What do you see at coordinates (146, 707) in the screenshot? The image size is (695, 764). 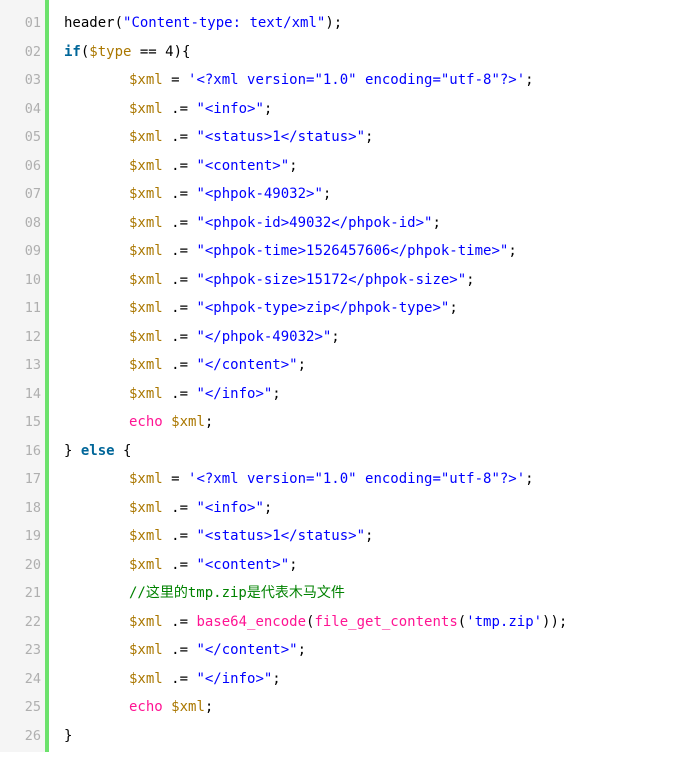 I see `code-token-fn: echo` at bounding box center [146, 707].